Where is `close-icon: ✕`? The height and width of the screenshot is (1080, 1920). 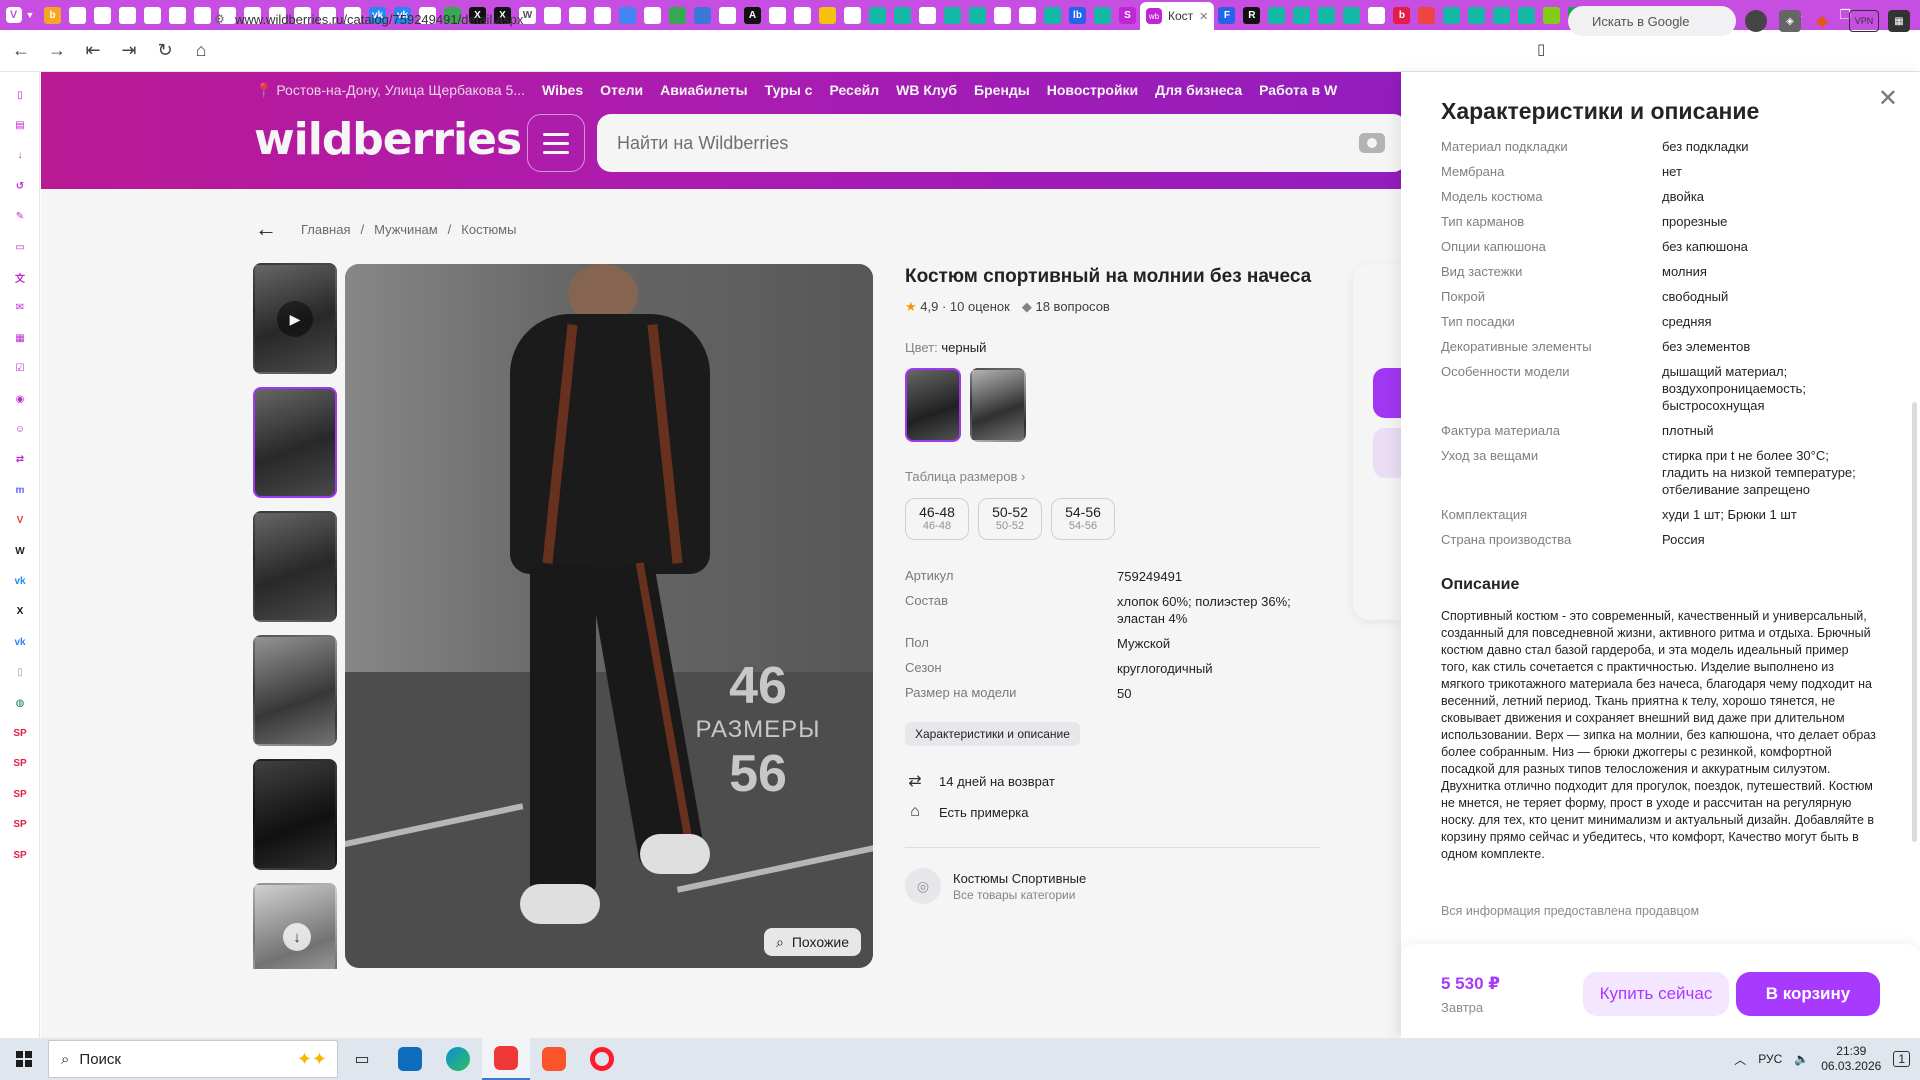 close-icon: ✕ is located at coordinates (1888, 98).